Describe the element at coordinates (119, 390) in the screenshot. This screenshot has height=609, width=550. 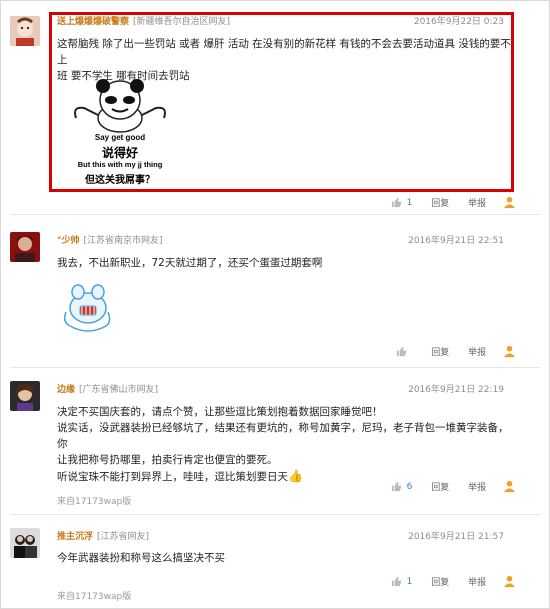
I see `user-location: [广东省佛山市网友]` at that location.